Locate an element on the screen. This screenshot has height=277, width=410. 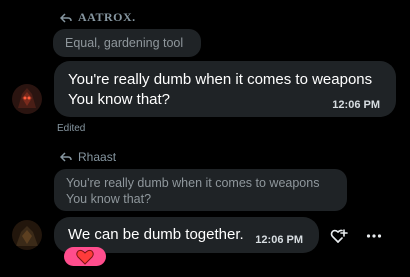
reaction-badge is located at coordinates (85, 256).